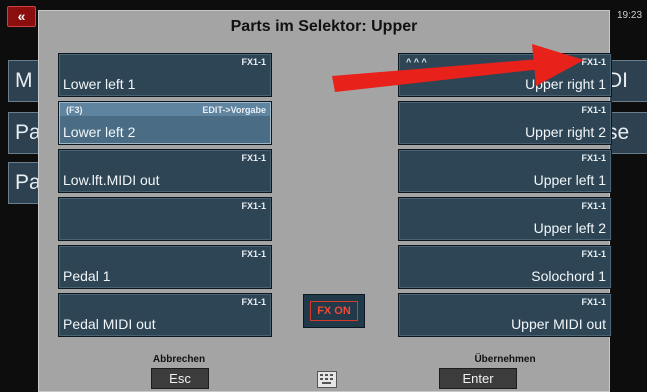 Image resolution: width=647 pixels, height=392 pixels. What do you see at coordinates (558, 65) in the screenshot?
I see `arrow-head` at bounding box center [558, 65].